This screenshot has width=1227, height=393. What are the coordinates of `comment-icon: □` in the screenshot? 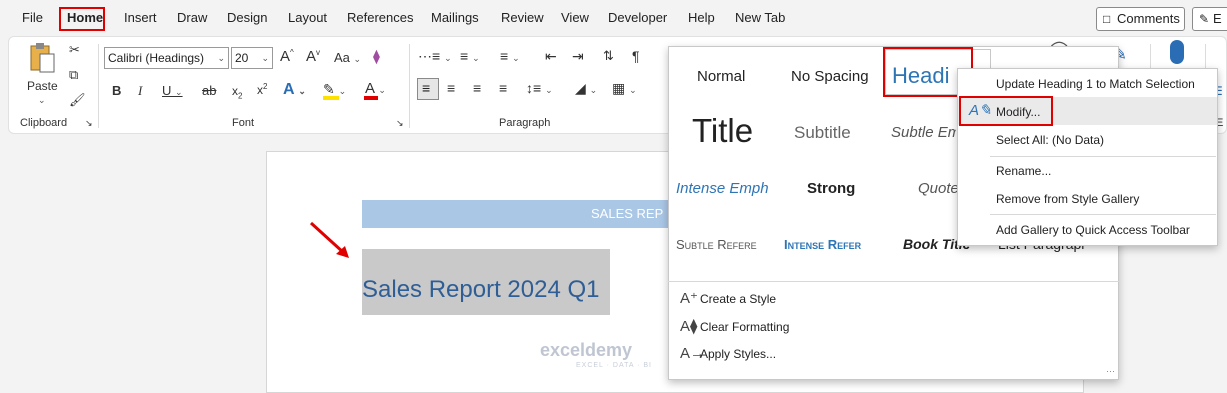 It's located at (1107, 19).